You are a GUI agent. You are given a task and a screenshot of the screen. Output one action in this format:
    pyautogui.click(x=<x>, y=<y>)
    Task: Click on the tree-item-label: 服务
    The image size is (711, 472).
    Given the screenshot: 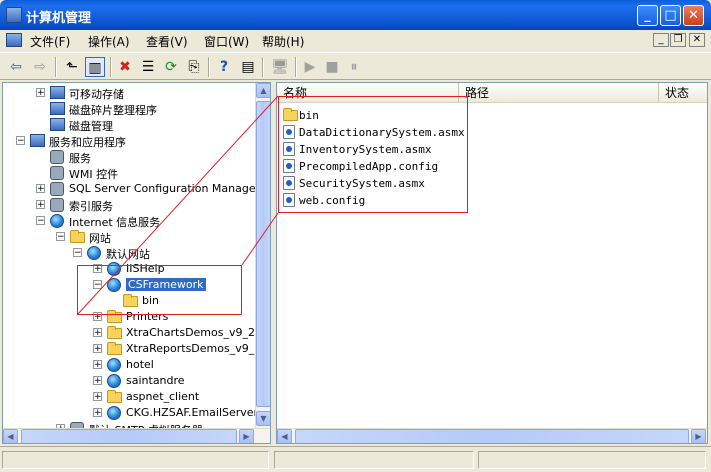 What is the action you would take?
    pyautogui.click(x=80, y=158)
    